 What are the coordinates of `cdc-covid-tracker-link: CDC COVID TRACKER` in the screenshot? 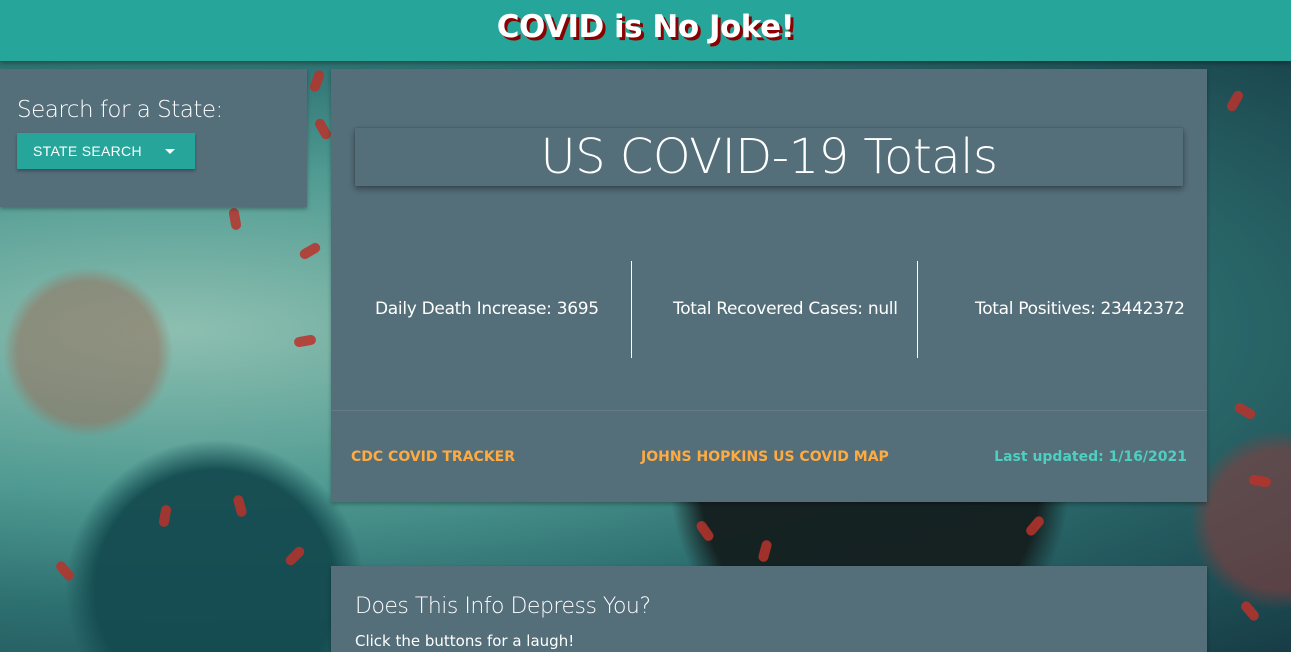 It's located at (433, 457).